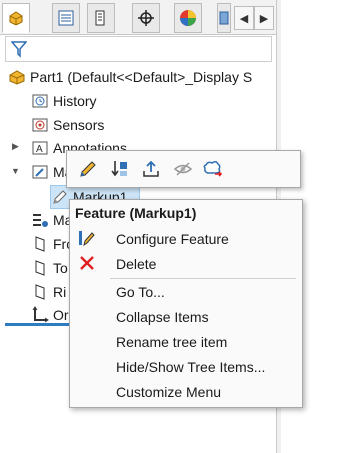  I want to click on delete-icon, so click(87, 263).